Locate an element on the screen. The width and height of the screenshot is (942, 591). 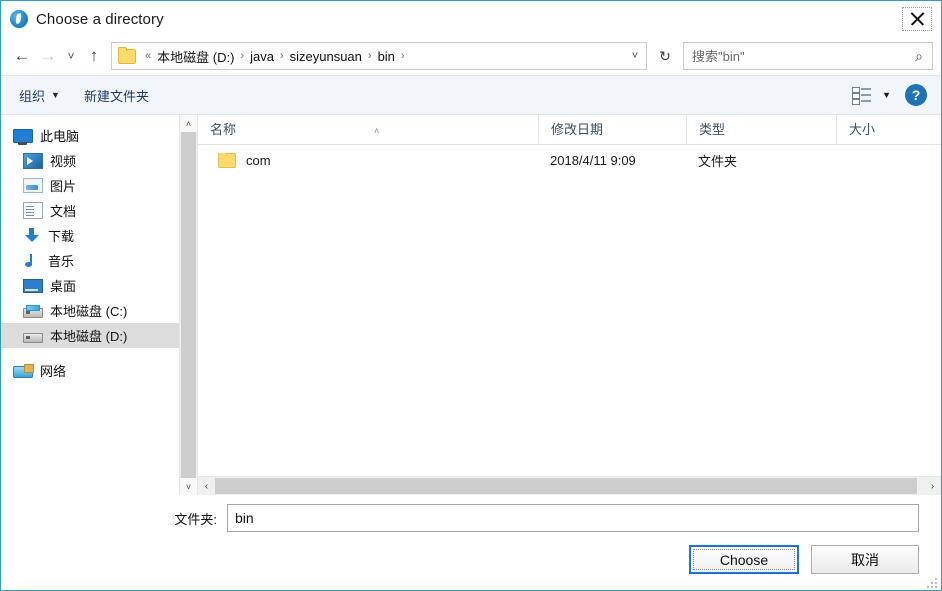
focus-ring is located at coordinates (744, 559).